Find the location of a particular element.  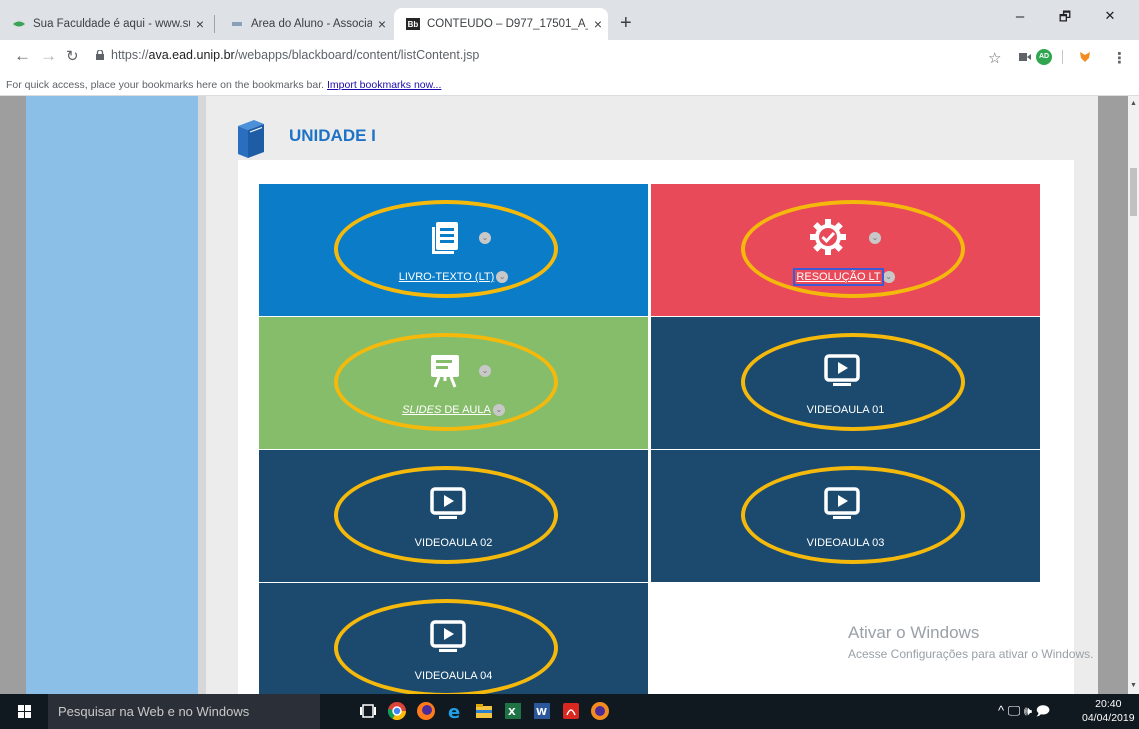

back-arrow-icon: ← is located at coordinates (22, 56).